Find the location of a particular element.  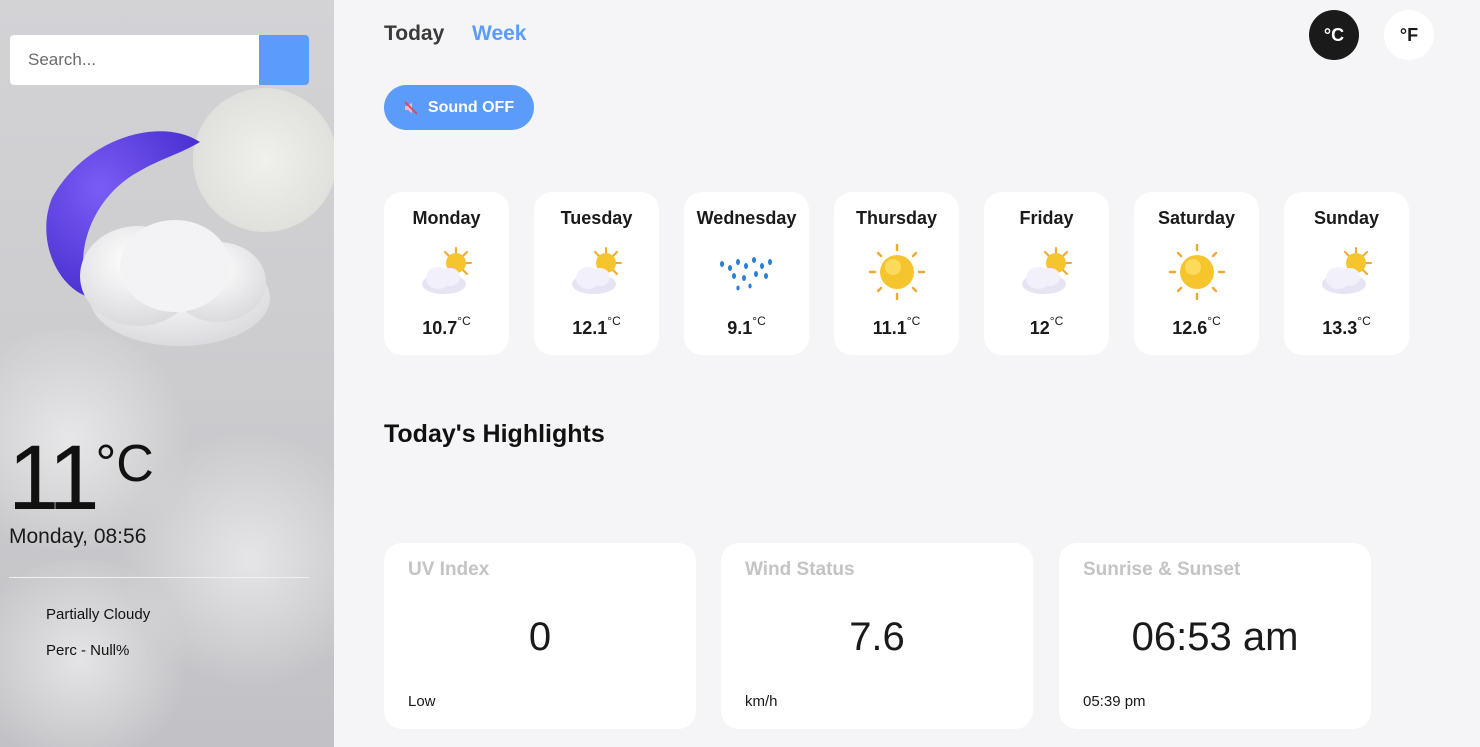

highlight-value: 06:53 am is located at coordinates (1215, 637).